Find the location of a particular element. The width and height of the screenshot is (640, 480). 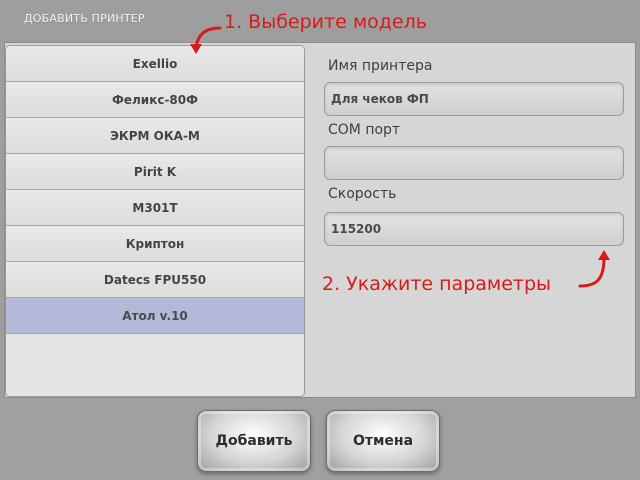

printer-name-label: Имя принтера is located at coordinates (380, 66).